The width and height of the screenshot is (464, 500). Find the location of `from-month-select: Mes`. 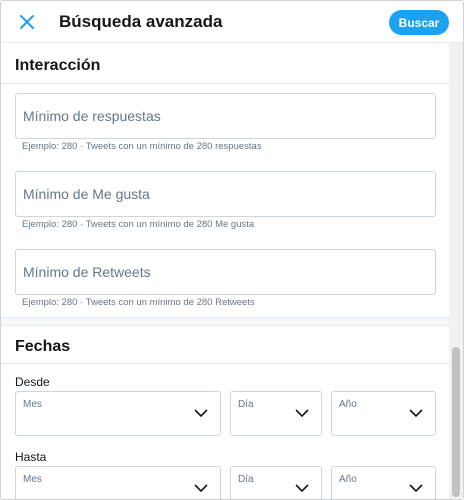

from-month-select: Mes is located at coordinates (118, 413).